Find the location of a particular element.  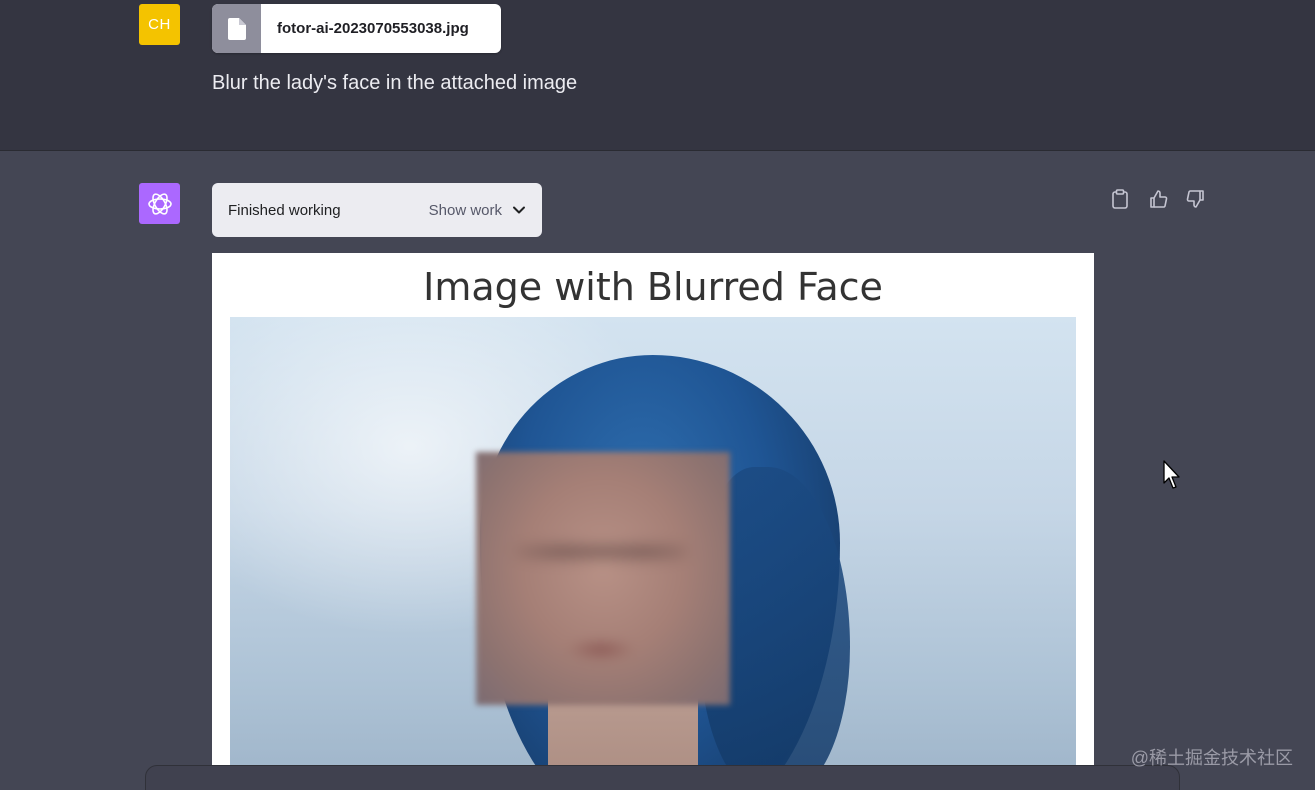

message-composer is located at coordinates (662, 777).